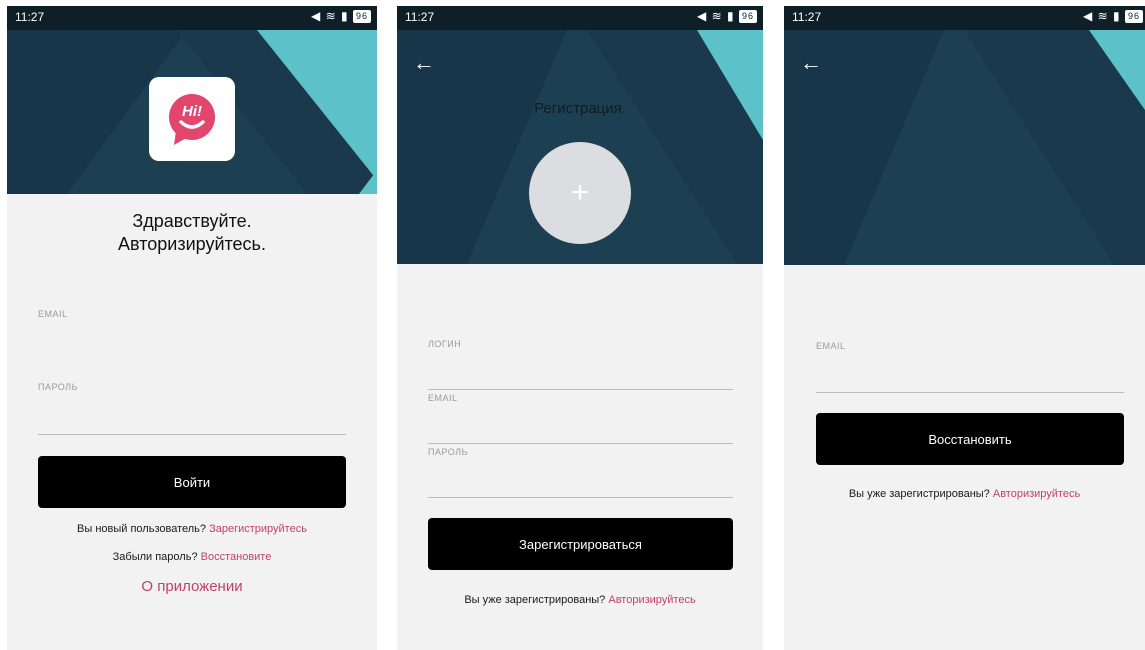 This screenshot has height=650, width=1145. What do you see at coordinates (192, 233) in the screenshot?
I see `greeting-title: Здравствуйте. Авторизируйтесь.` at bounding box center [192, 233].